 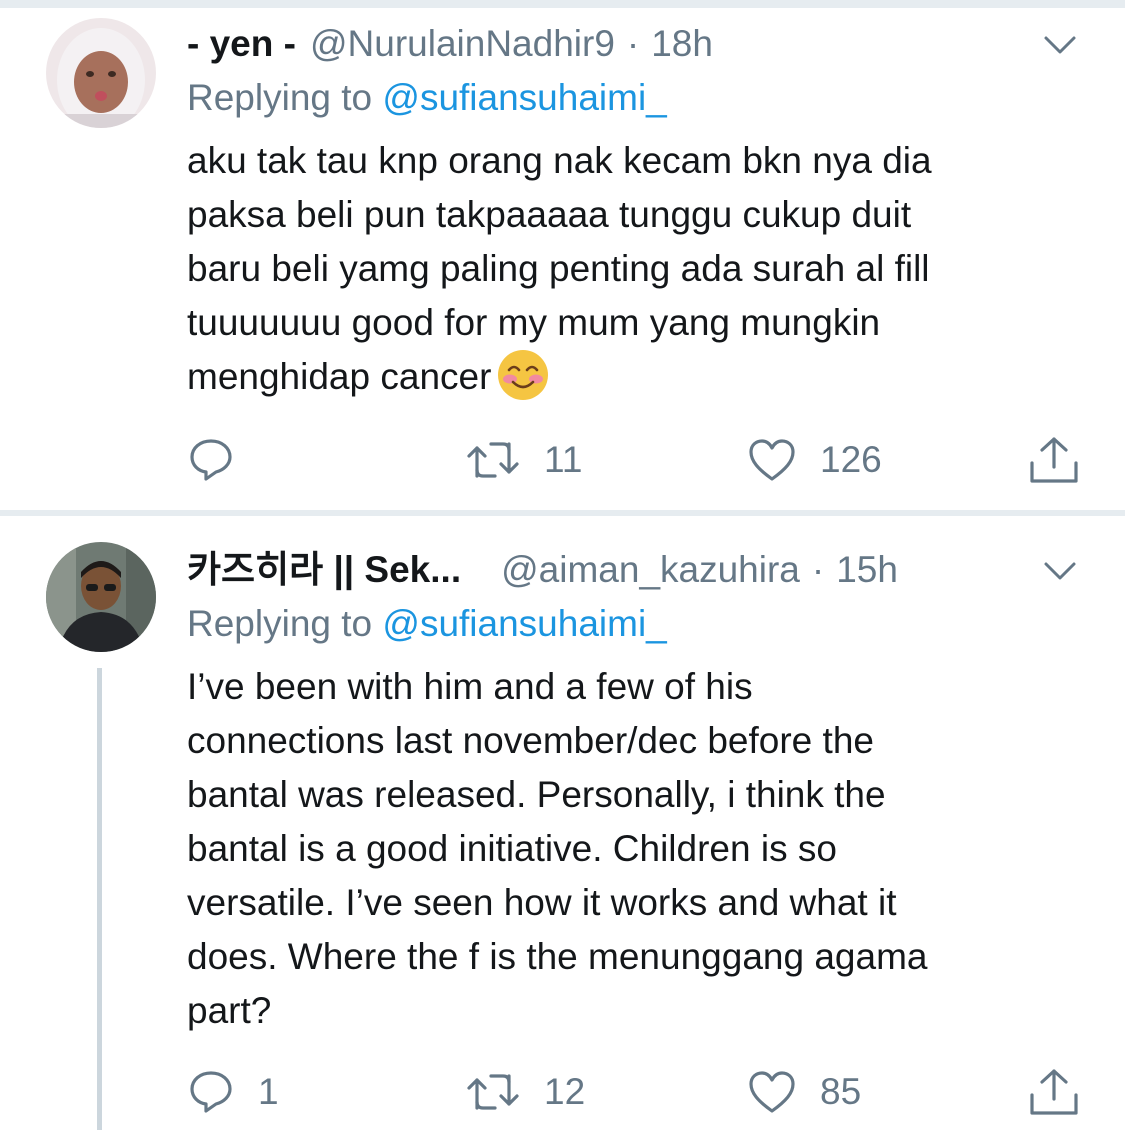 I want to click on reply-button: 1, so click(x=233, y=1092).